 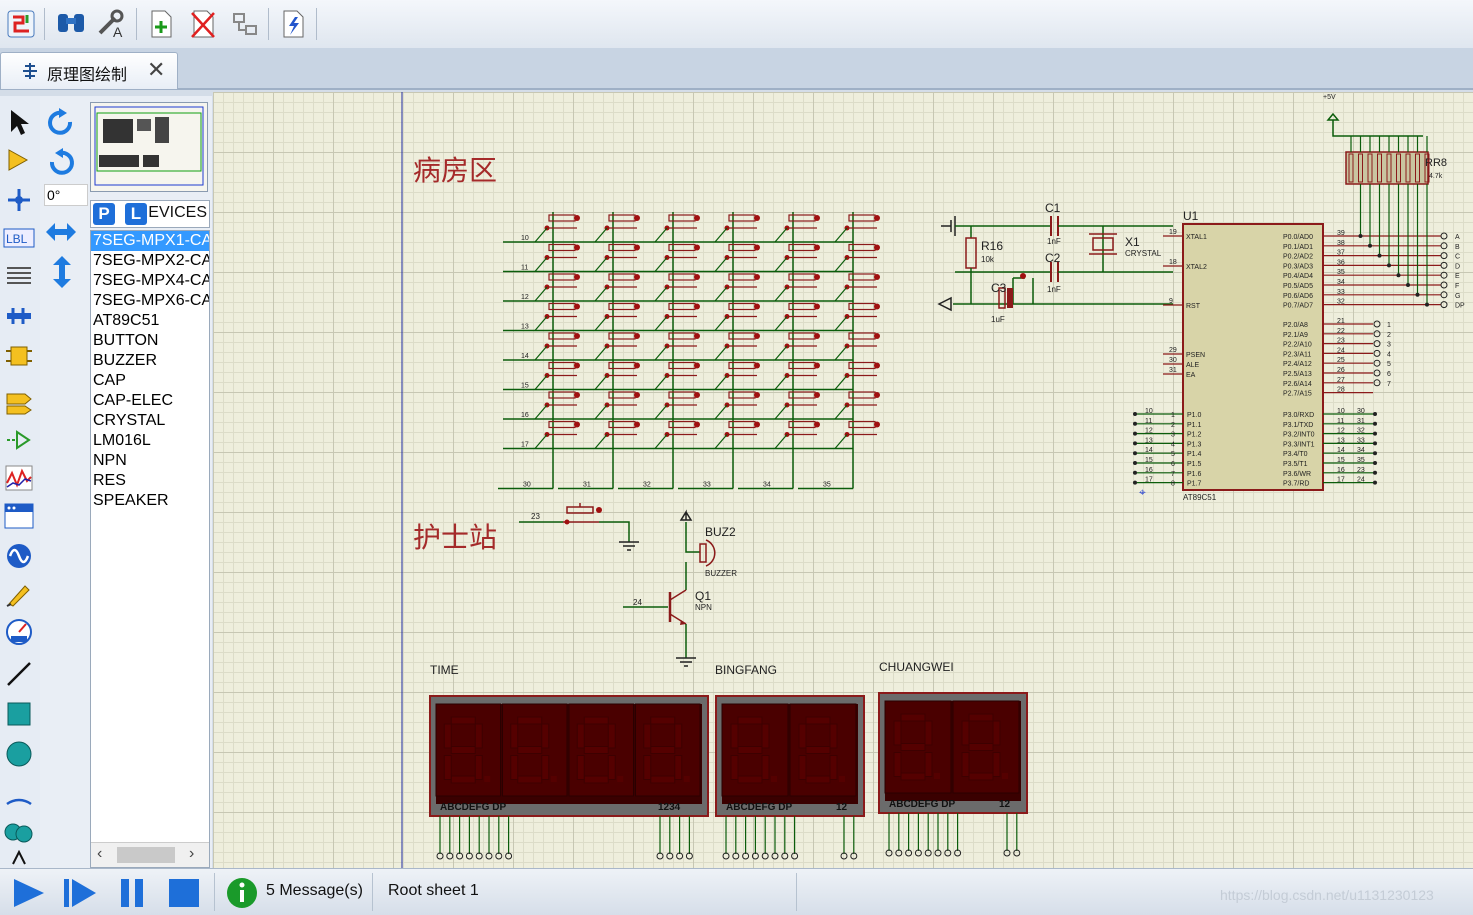 What do you see at coordinates (746, 670) in the screenshot?
I see `bingfang-display-label: BINGFANG` at bounding box center [746, 670].